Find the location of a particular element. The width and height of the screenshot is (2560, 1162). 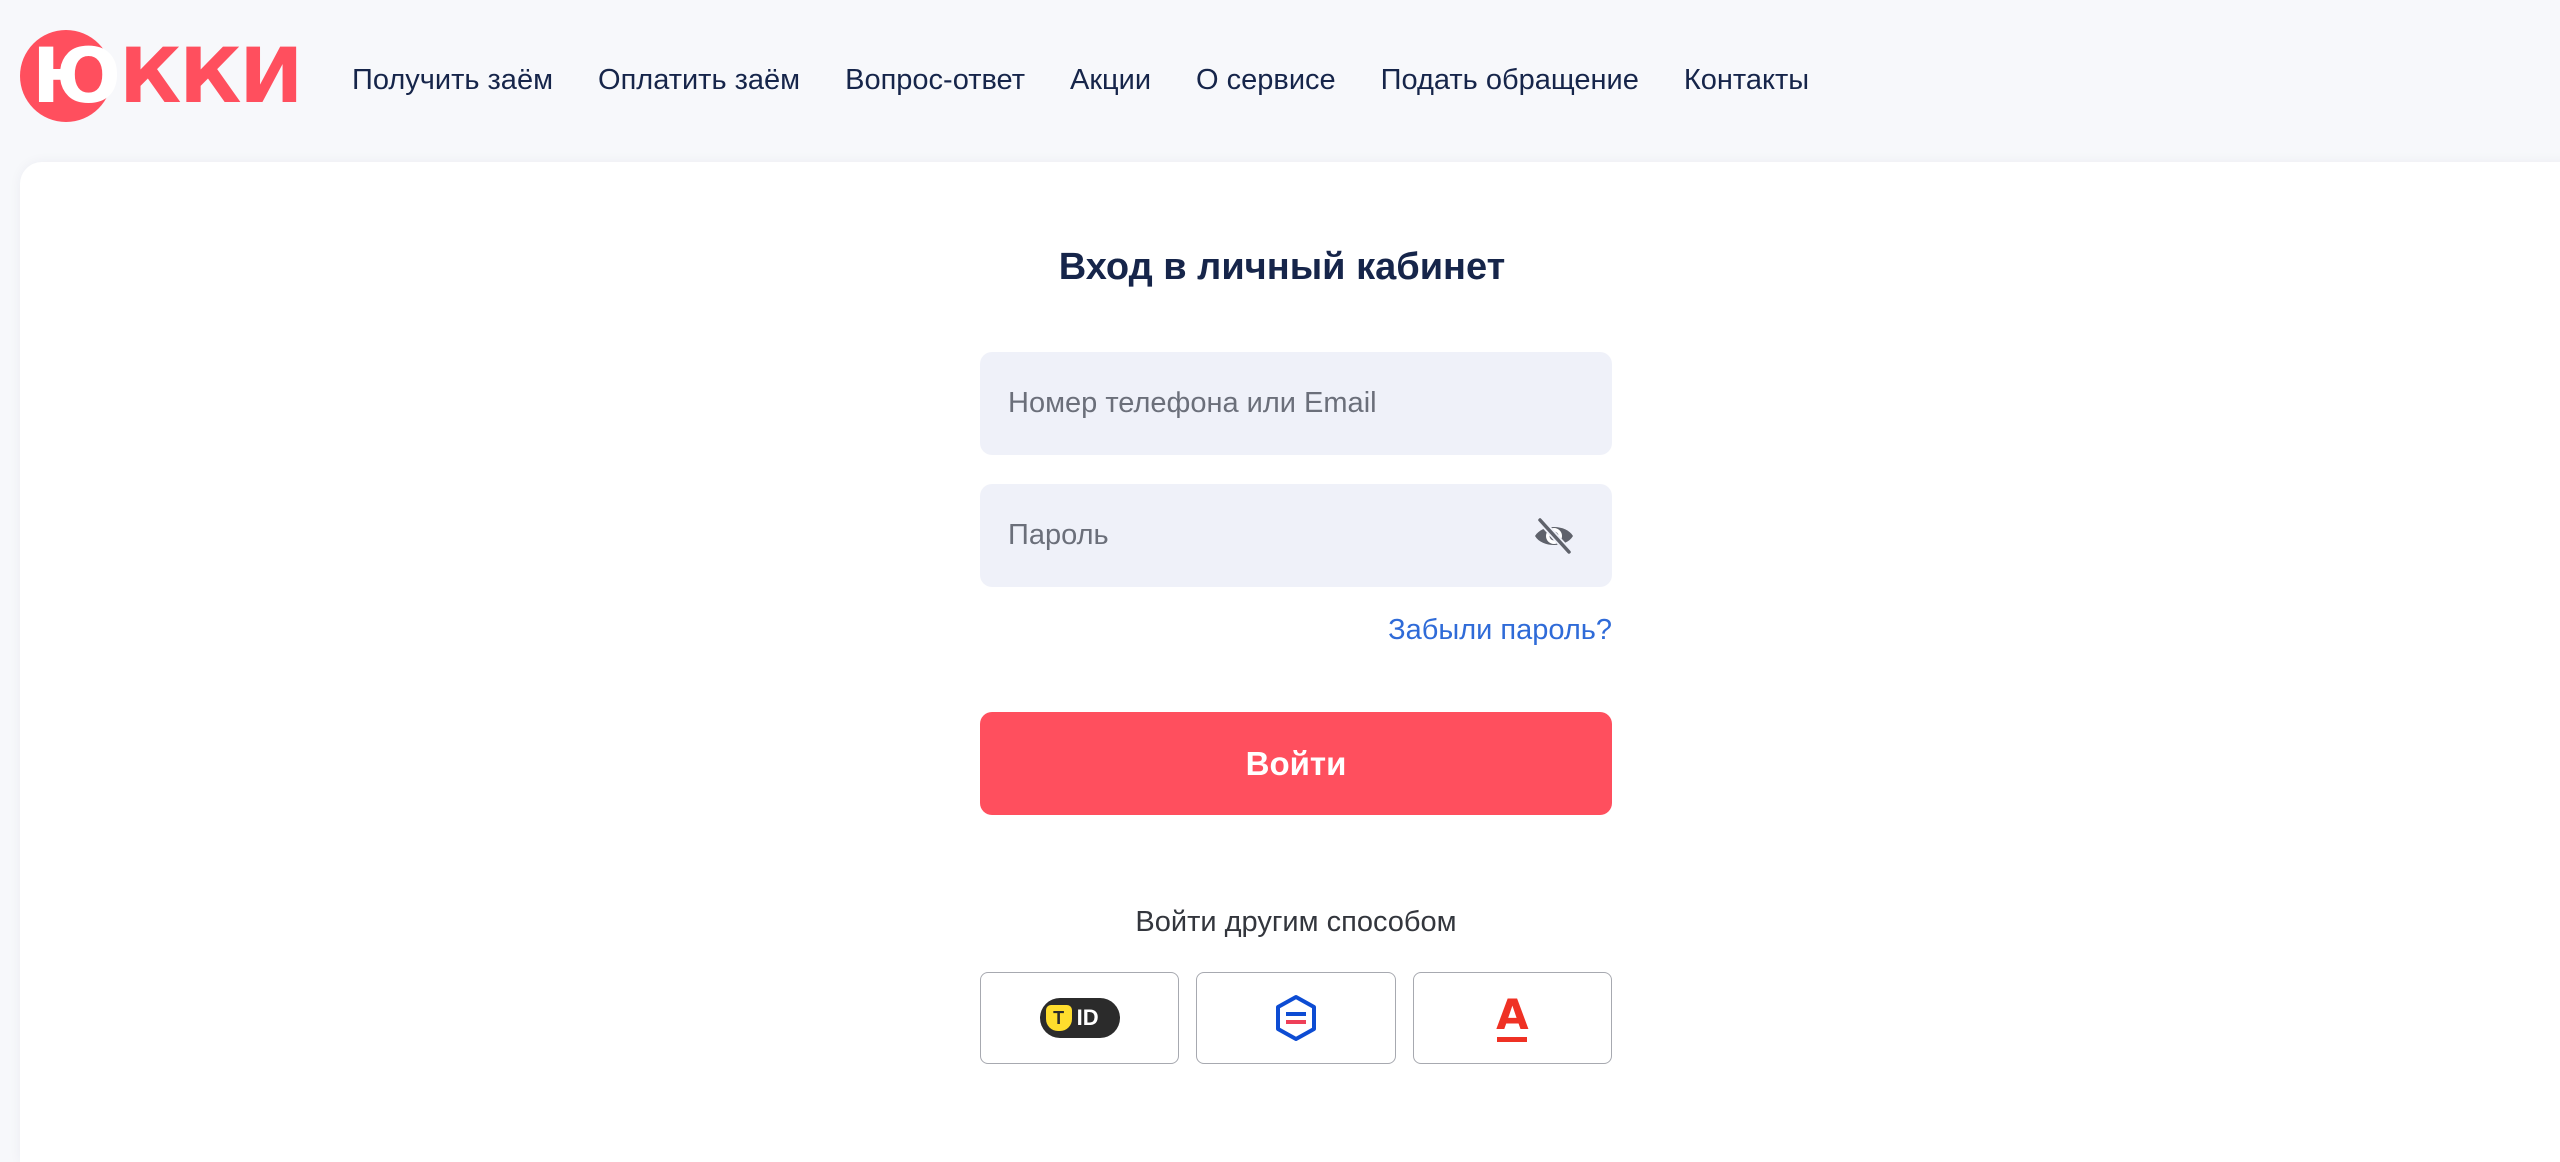

alfa-bank-icon: А is located at coordinates (1512, 1015).